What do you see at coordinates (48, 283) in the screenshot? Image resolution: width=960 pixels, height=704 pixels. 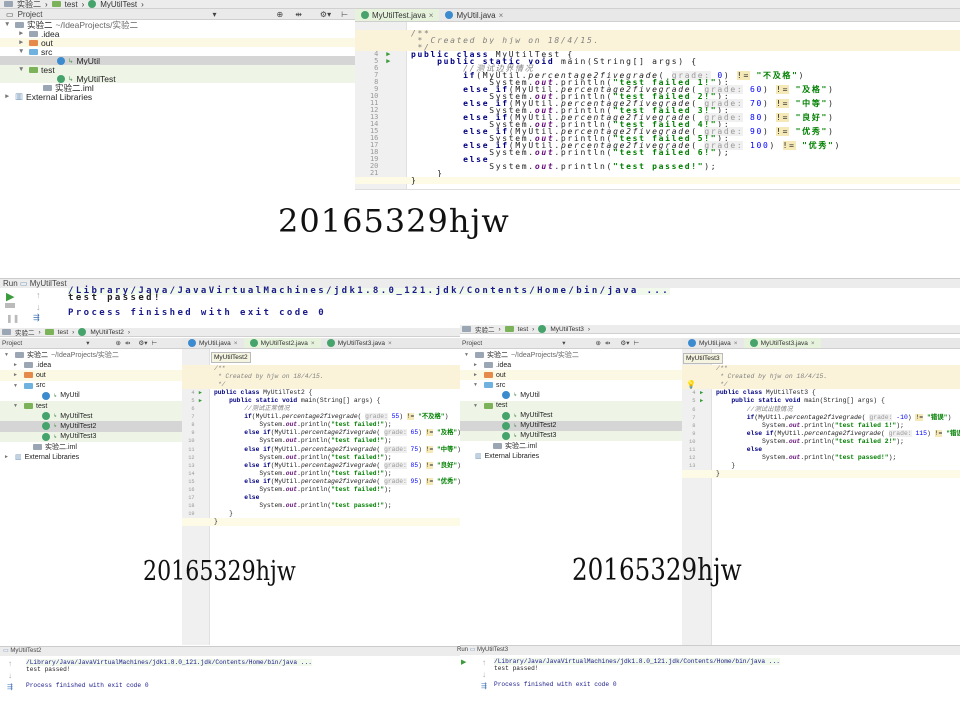 I see `run-config-name: MyUtilTest` at bounding box center [48, 283].